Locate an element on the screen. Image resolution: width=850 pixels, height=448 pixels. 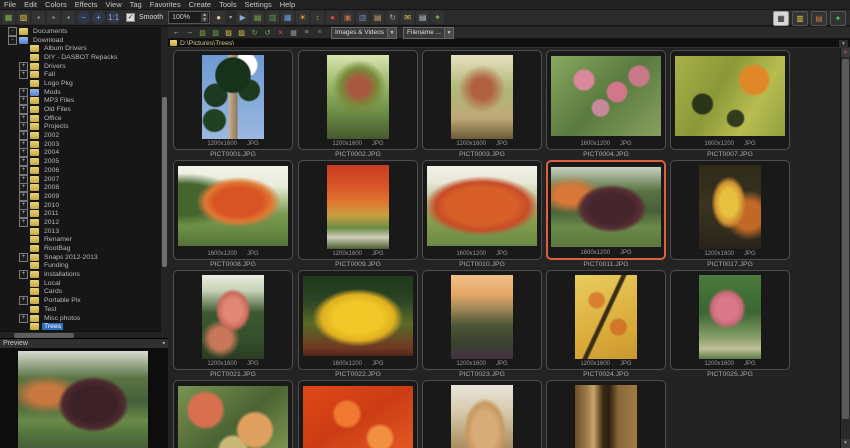
zoom-in-icon: + is located at coordinates (98, 17).